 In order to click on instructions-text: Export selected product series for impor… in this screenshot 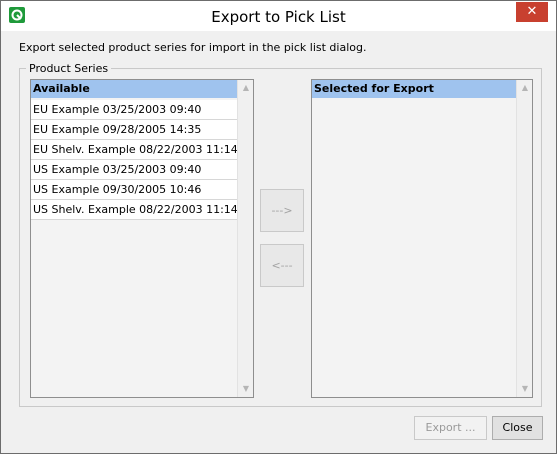, I will do `click(193, 47)`.